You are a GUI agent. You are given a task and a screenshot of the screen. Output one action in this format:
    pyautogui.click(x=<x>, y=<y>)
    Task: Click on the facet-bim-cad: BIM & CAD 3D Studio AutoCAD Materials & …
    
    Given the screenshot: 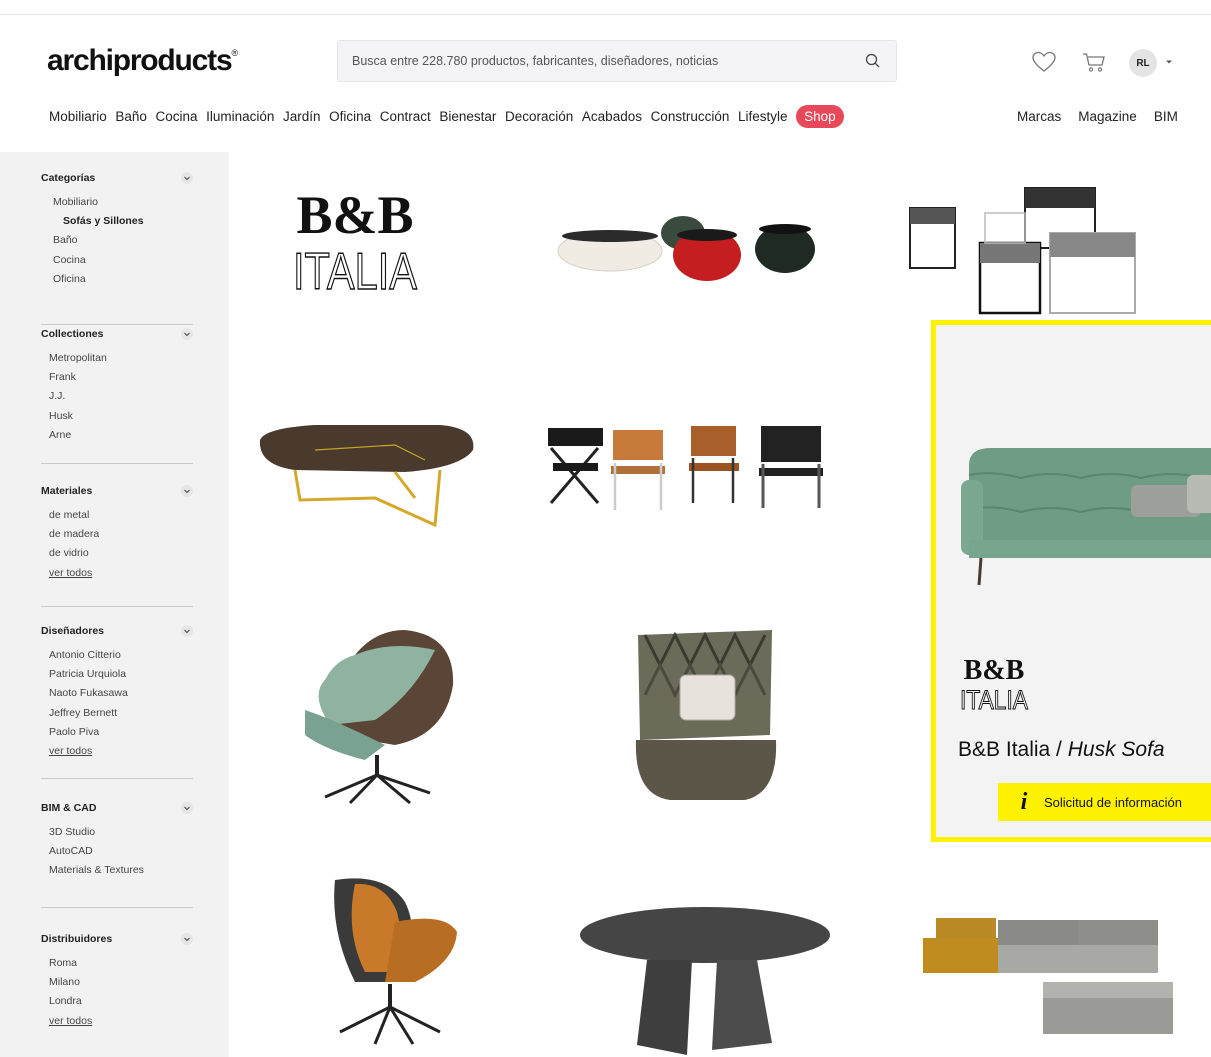 What is the action you would take?
    pyautogui.click(x=117, y=854)
    